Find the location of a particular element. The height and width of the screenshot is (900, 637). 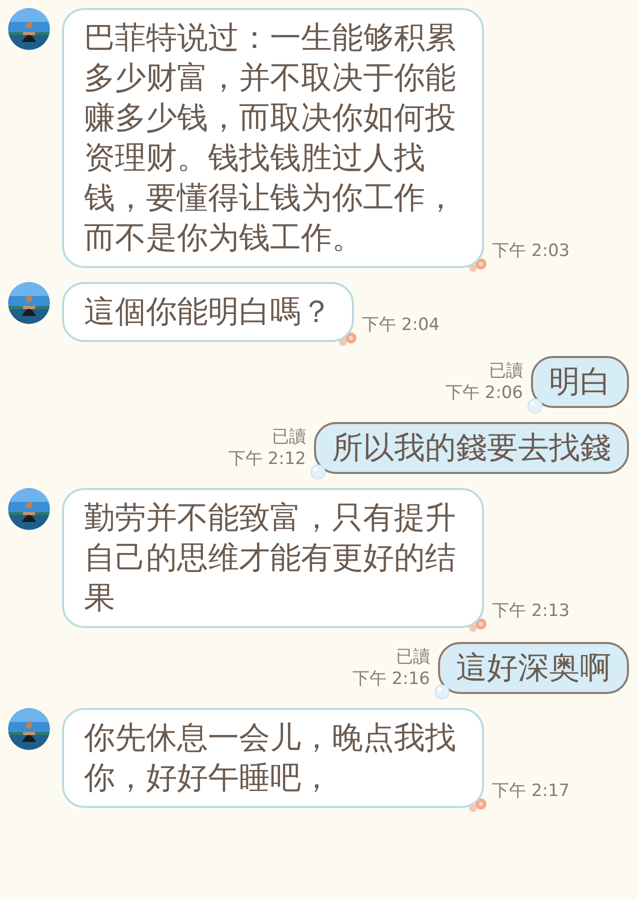

message-text: 明白 is located at coordinates (580, 382).